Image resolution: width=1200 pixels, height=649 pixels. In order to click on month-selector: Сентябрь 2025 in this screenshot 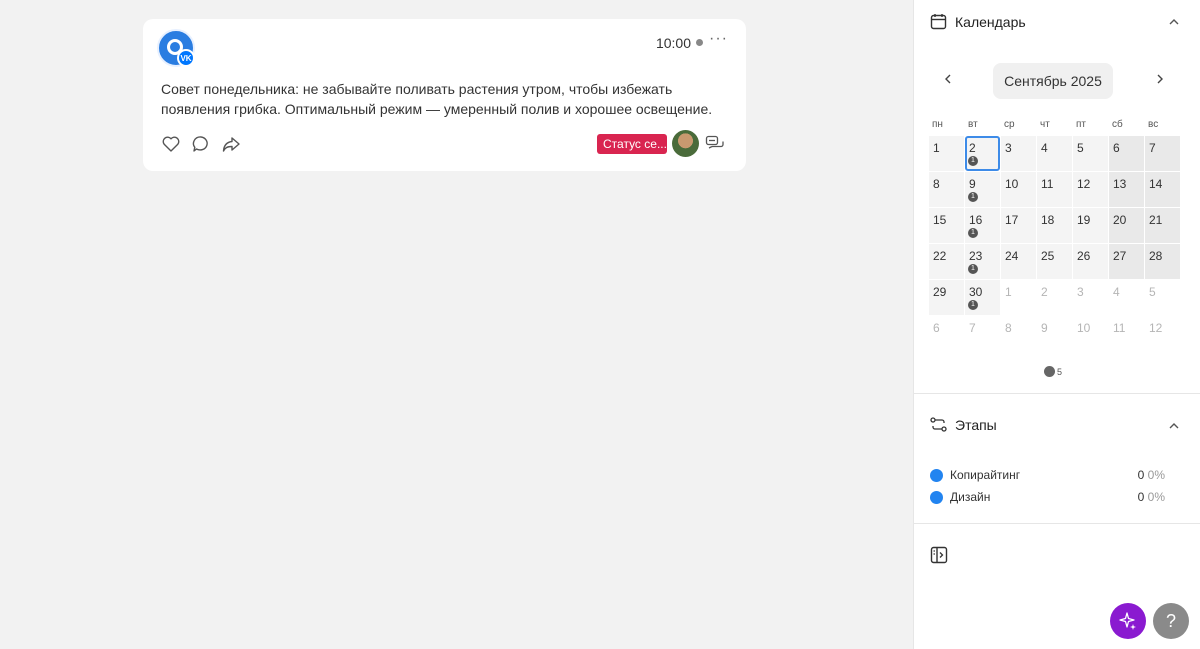, I will do `click(1053, 81)`.